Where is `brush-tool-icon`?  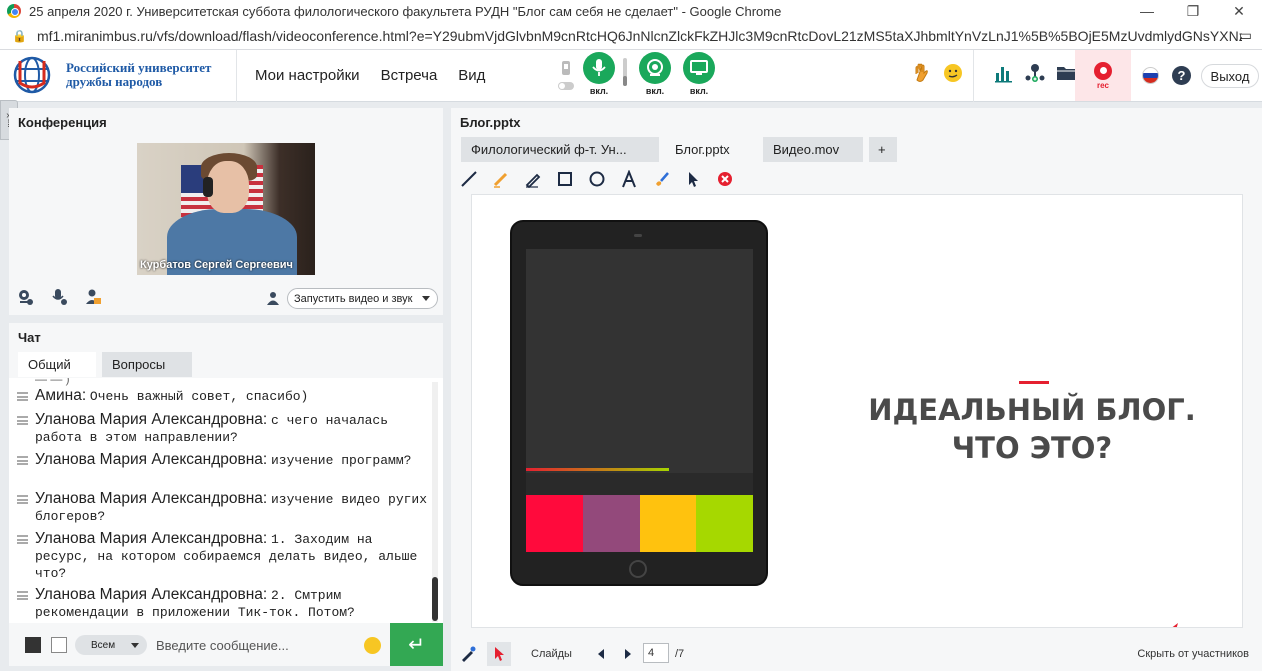 brush-tool-icon is located at coordinates (661, 179).